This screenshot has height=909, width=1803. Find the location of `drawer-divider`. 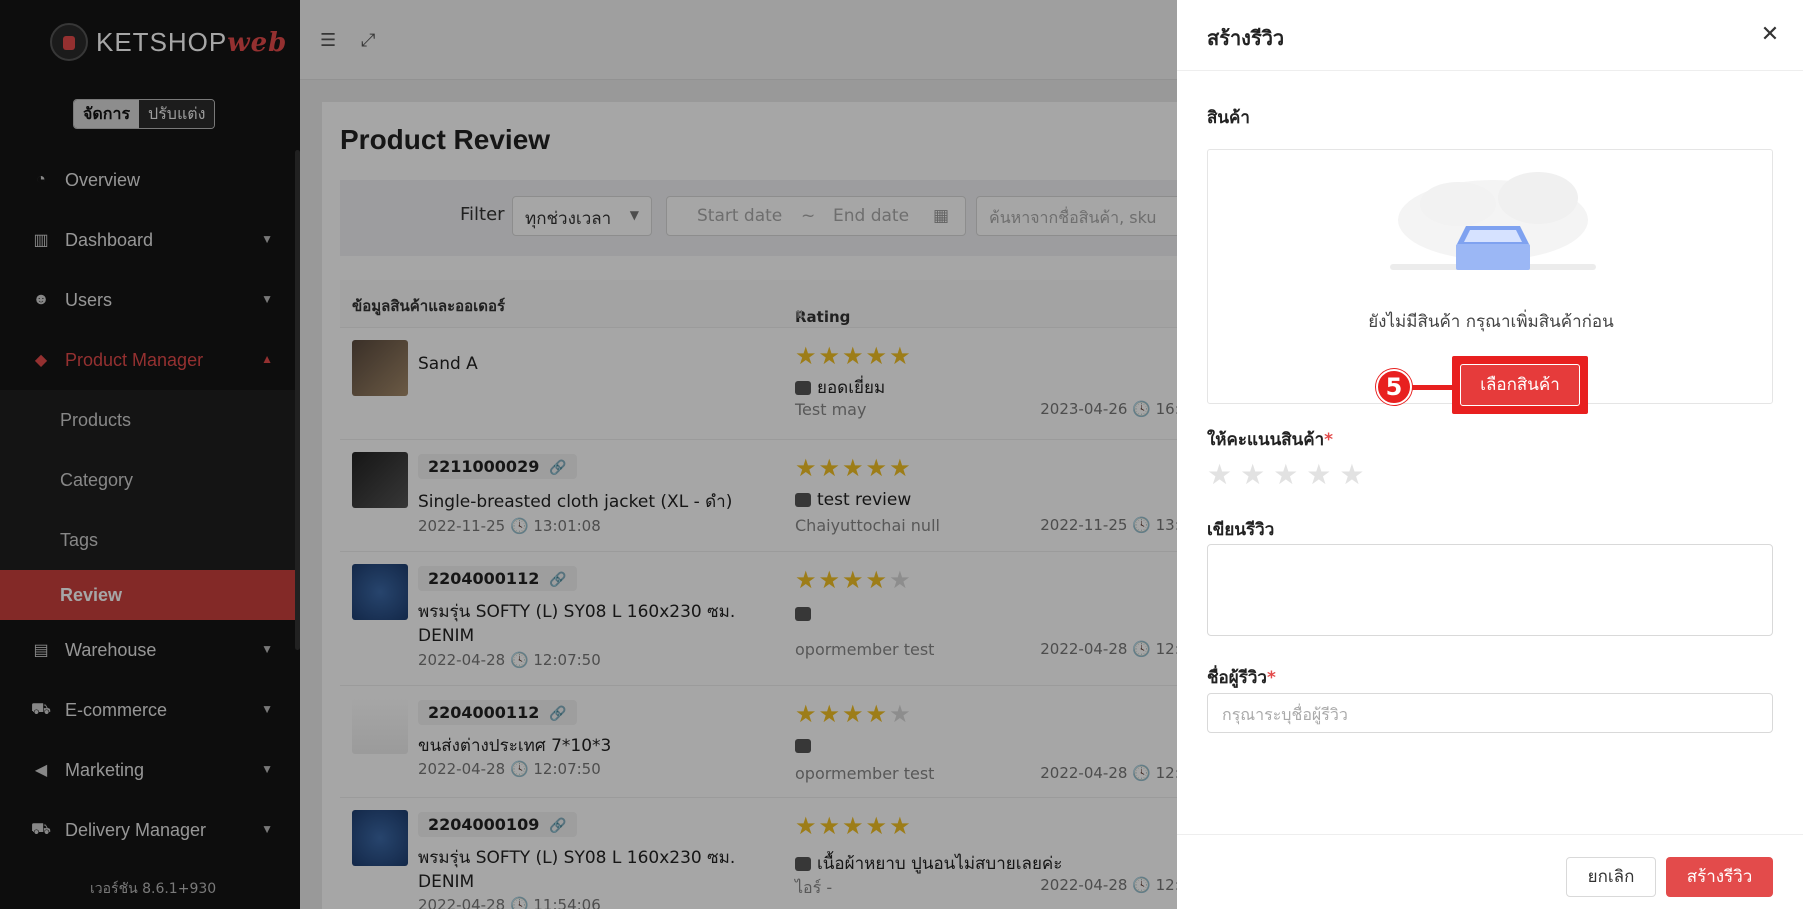

drawer-divider is located at coordinates (1490, 70).